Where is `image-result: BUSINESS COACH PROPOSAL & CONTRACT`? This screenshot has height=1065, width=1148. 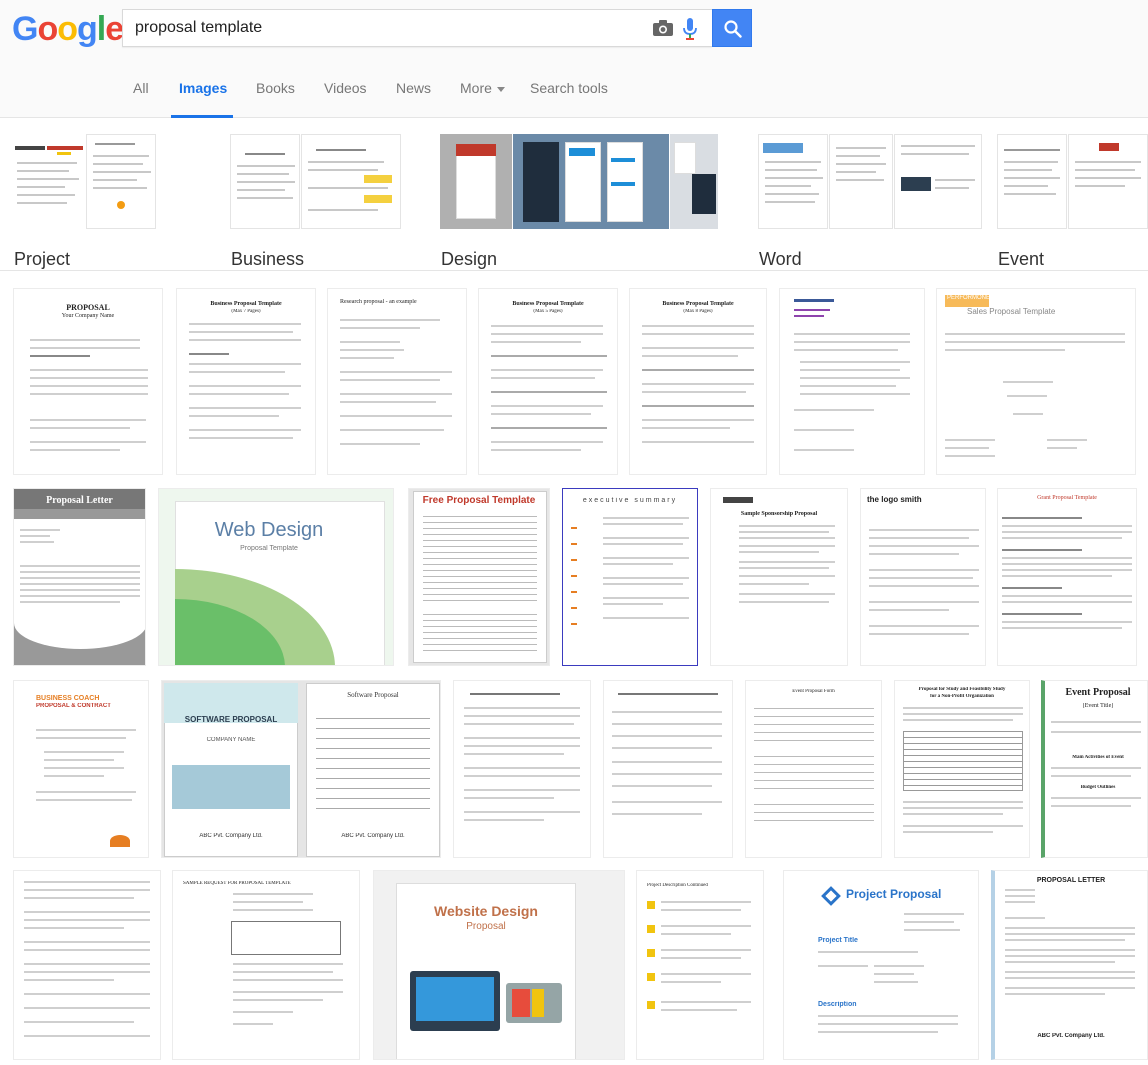
image-result: BUSINESS COACH PROPOSAL & CONTRACT is located at coordinates (81, 769).